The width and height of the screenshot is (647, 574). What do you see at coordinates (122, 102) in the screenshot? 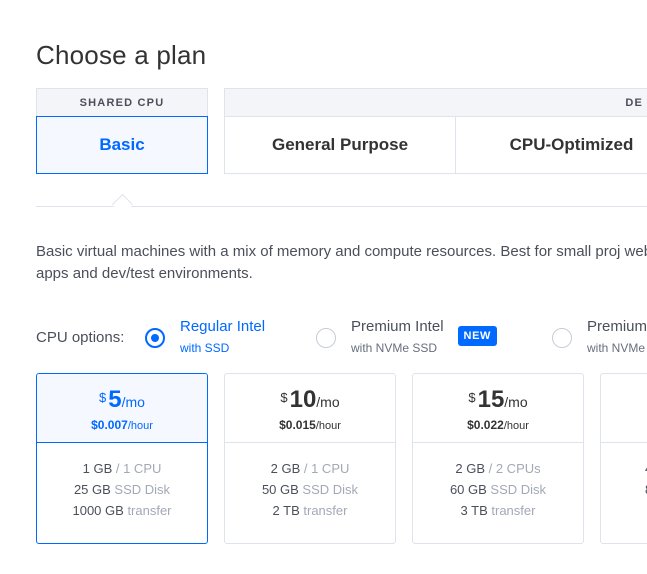
I see `shared-cpu-header: SHARED CPU` at bounding box center [122, 102].